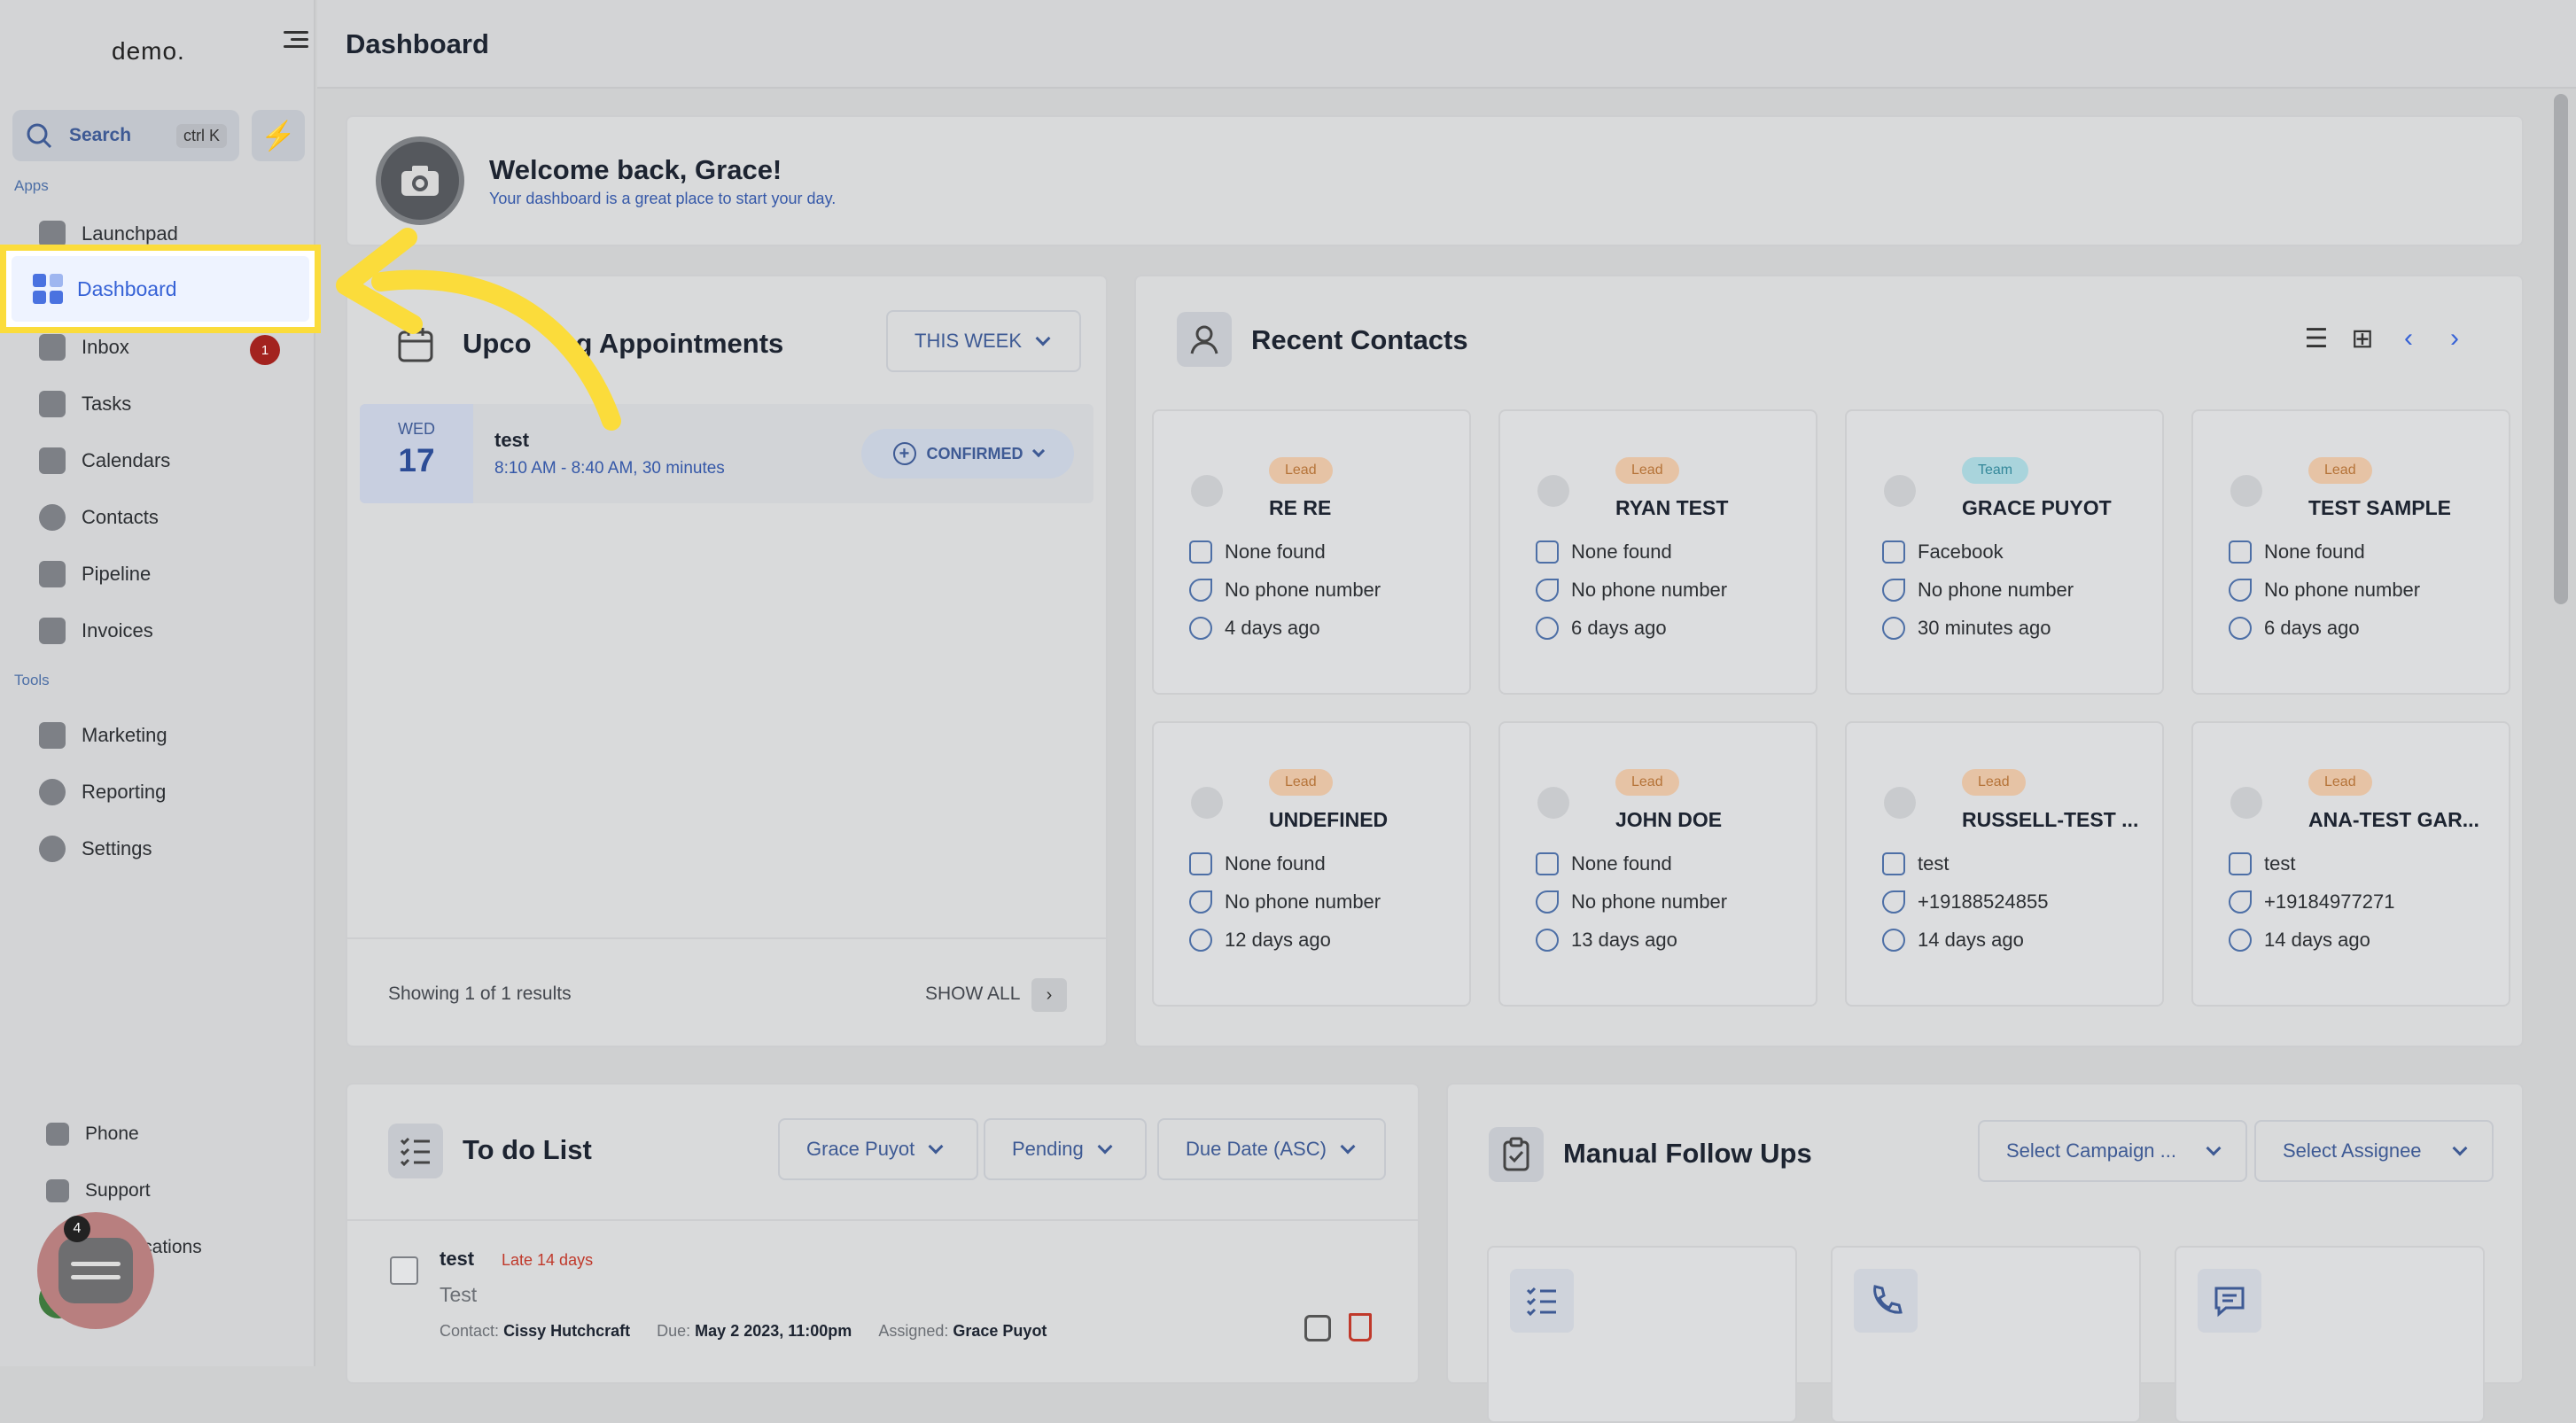  Describe the element at coordinates (1361, 1327) in the screenshot. I see `trash-icon` at that location.